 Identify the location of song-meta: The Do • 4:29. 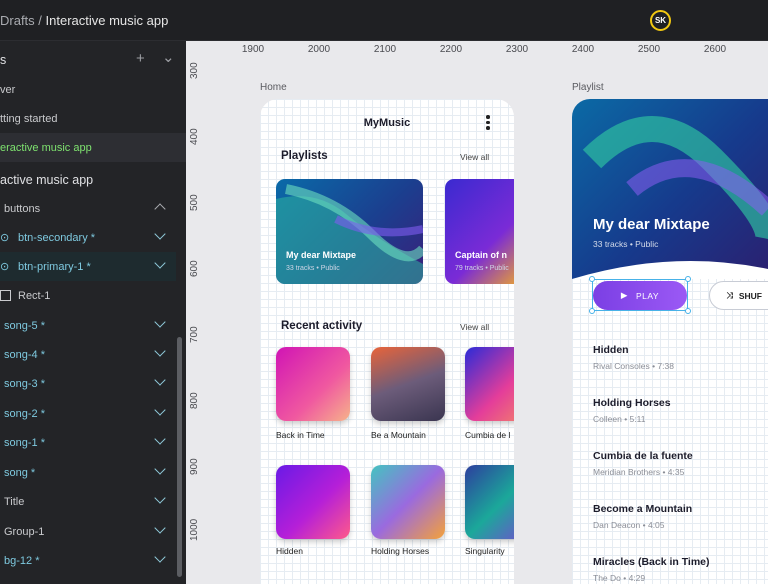
(619, 578).